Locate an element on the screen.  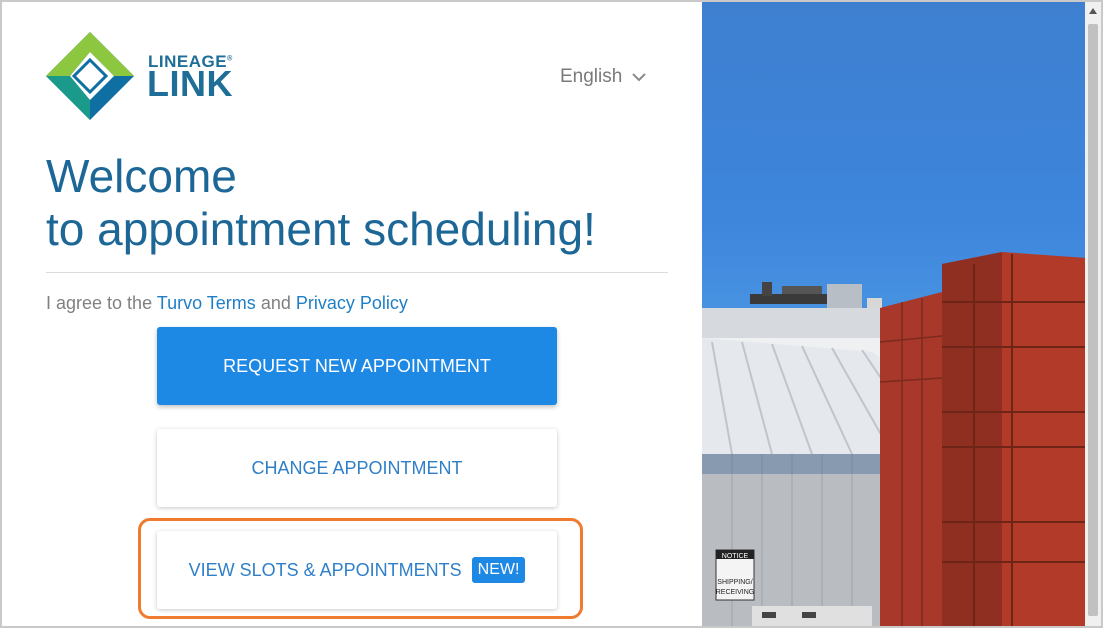
language-label: English is located at coordinates (591, 76).